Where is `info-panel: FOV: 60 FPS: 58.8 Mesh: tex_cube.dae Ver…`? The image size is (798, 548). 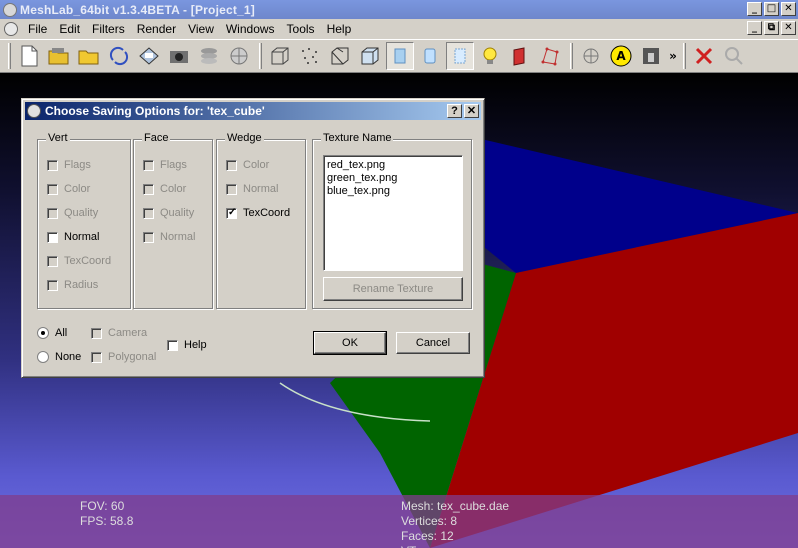 info-panel: FOV: 60 FPS: 58.8 Mesh: tex_cube.dae Ver… is located at coordinates (399, 521).